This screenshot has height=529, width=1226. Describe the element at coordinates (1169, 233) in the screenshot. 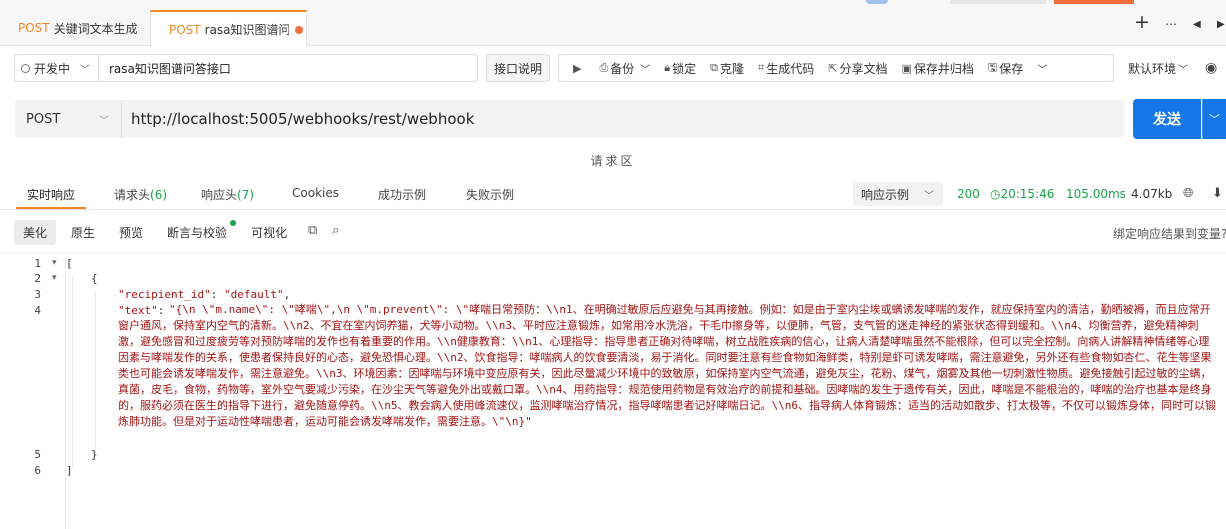

I see `bind-variable-link: 绑定响应结果到变量?` at that location.